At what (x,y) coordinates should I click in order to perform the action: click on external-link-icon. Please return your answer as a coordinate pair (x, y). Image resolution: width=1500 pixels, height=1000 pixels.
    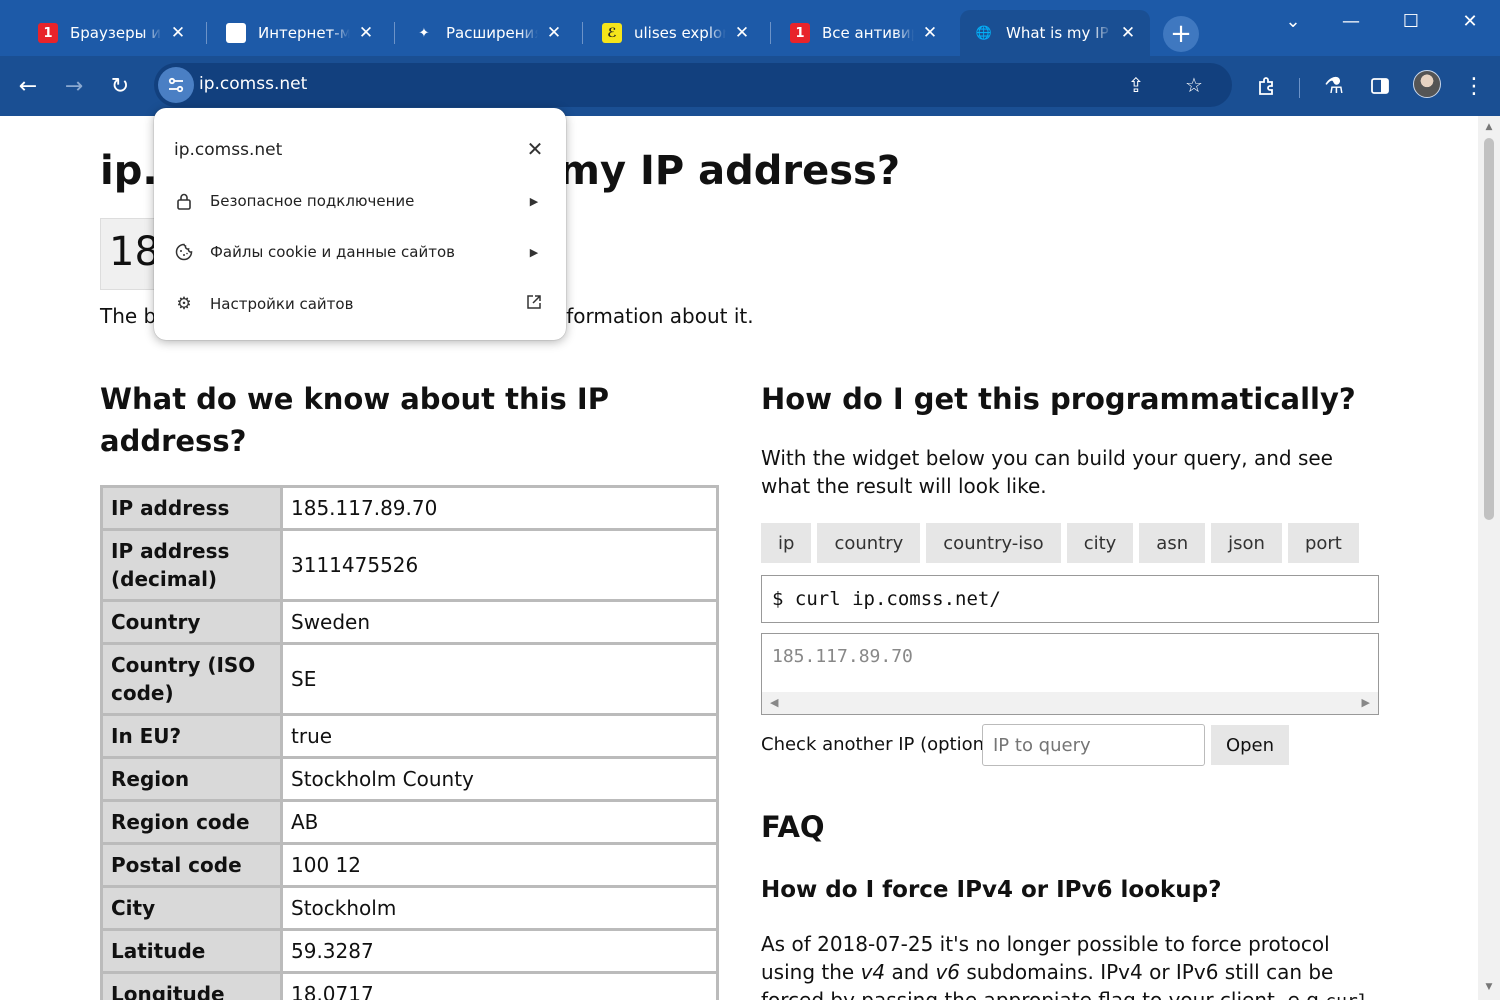
    Looking at the image, I should click on (534, 304).